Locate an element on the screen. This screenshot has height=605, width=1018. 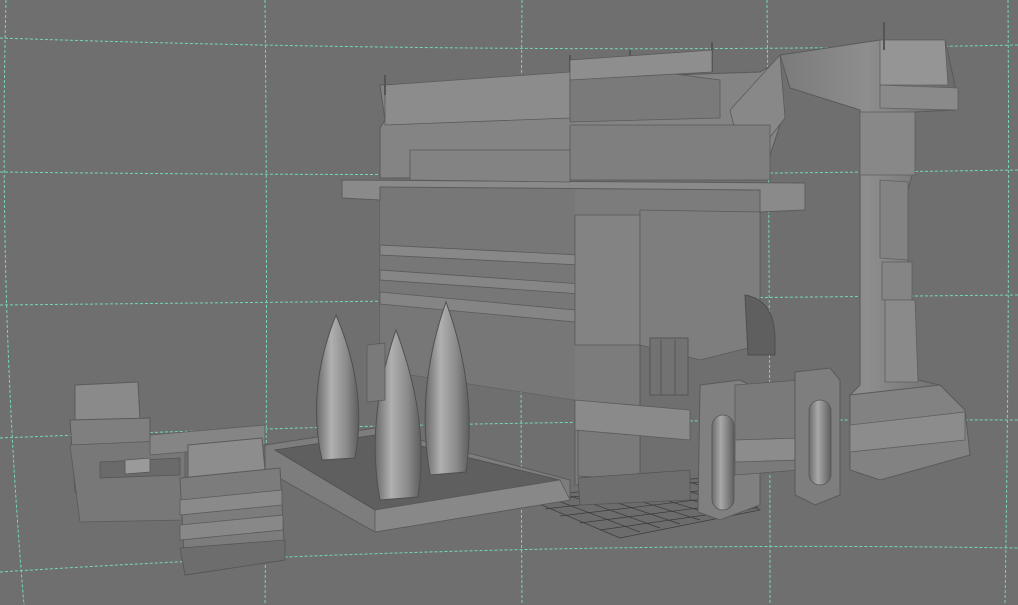
left-structure is located at coordinates (177, 478).